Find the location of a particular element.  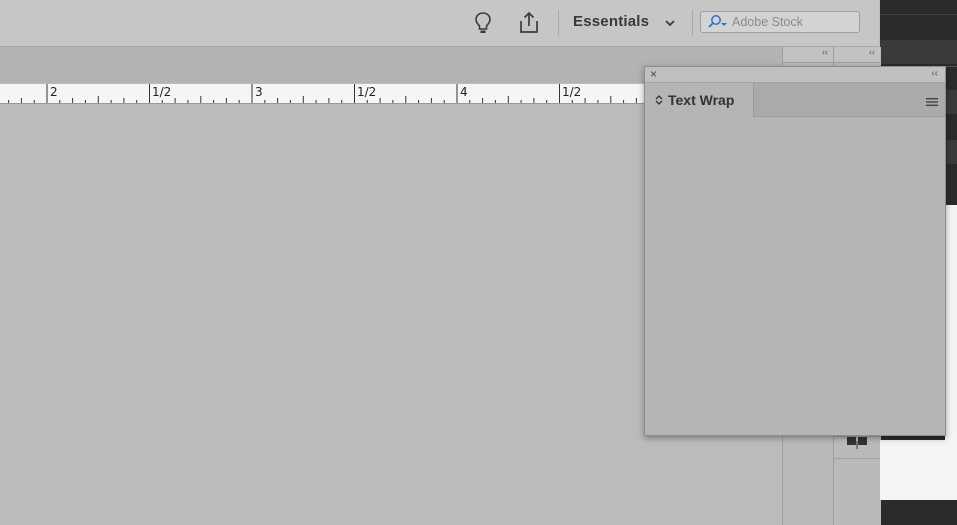

search-icon is located at coordinates (717, 24).